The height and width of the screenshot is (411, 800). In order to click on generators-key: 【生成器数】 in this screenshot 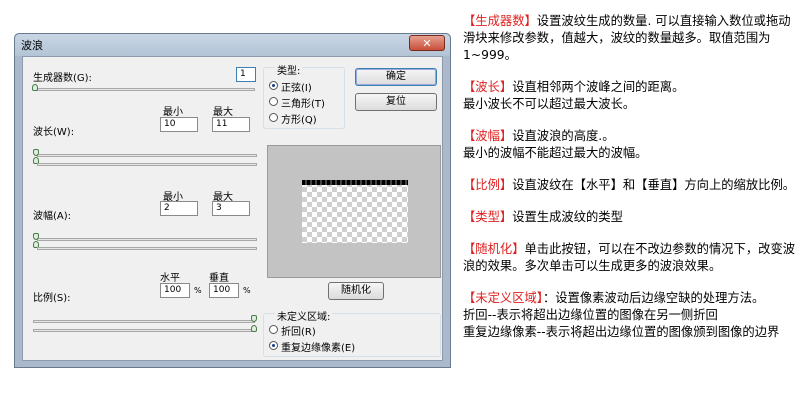, I will do `click(500, 21)`.